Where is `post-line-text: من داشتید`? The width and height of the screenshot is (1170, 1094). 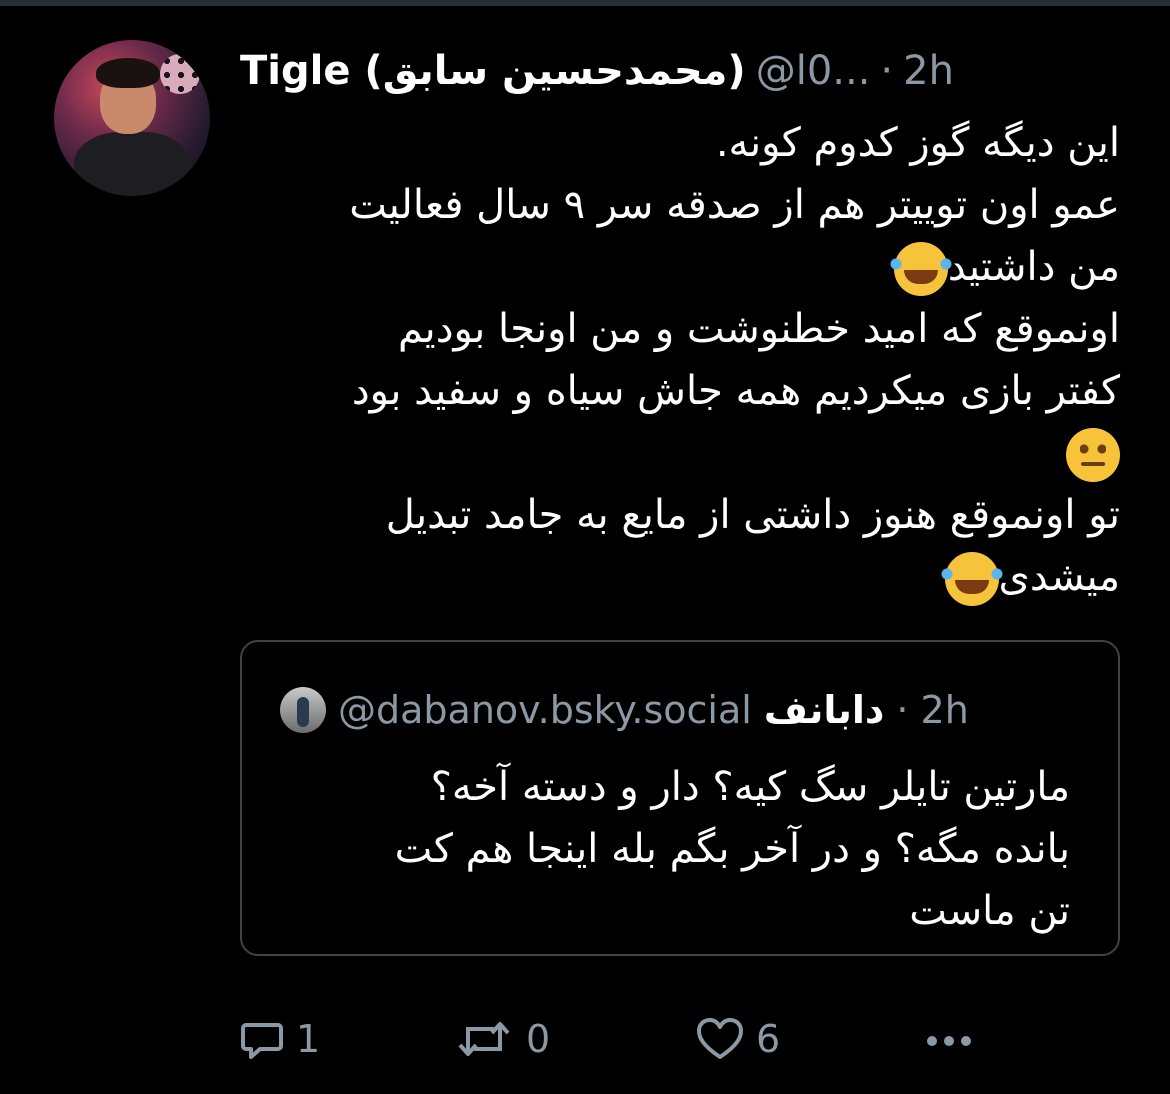
post-line-text: من داشتید is located at coordinates (1033, 267).